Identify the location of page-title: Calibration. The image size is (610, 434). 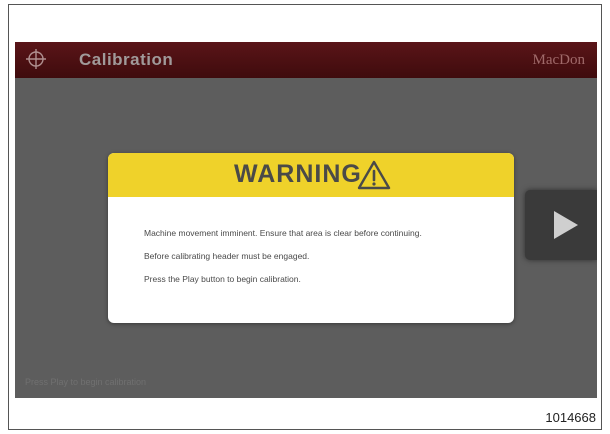
(126, 59).